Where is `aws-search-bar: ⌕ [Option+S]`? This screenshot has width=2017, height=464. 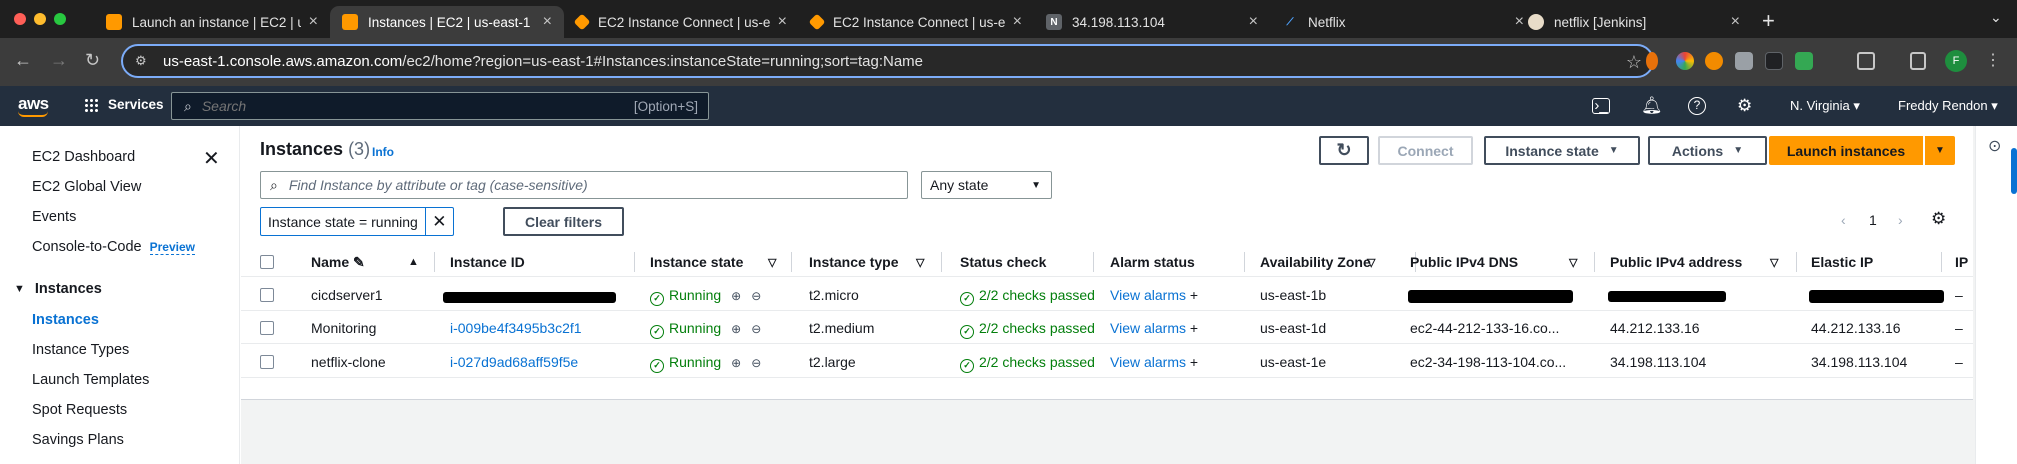 aws-search-bar: ⌕ [Option+S] is located at coordinates (440, 106).